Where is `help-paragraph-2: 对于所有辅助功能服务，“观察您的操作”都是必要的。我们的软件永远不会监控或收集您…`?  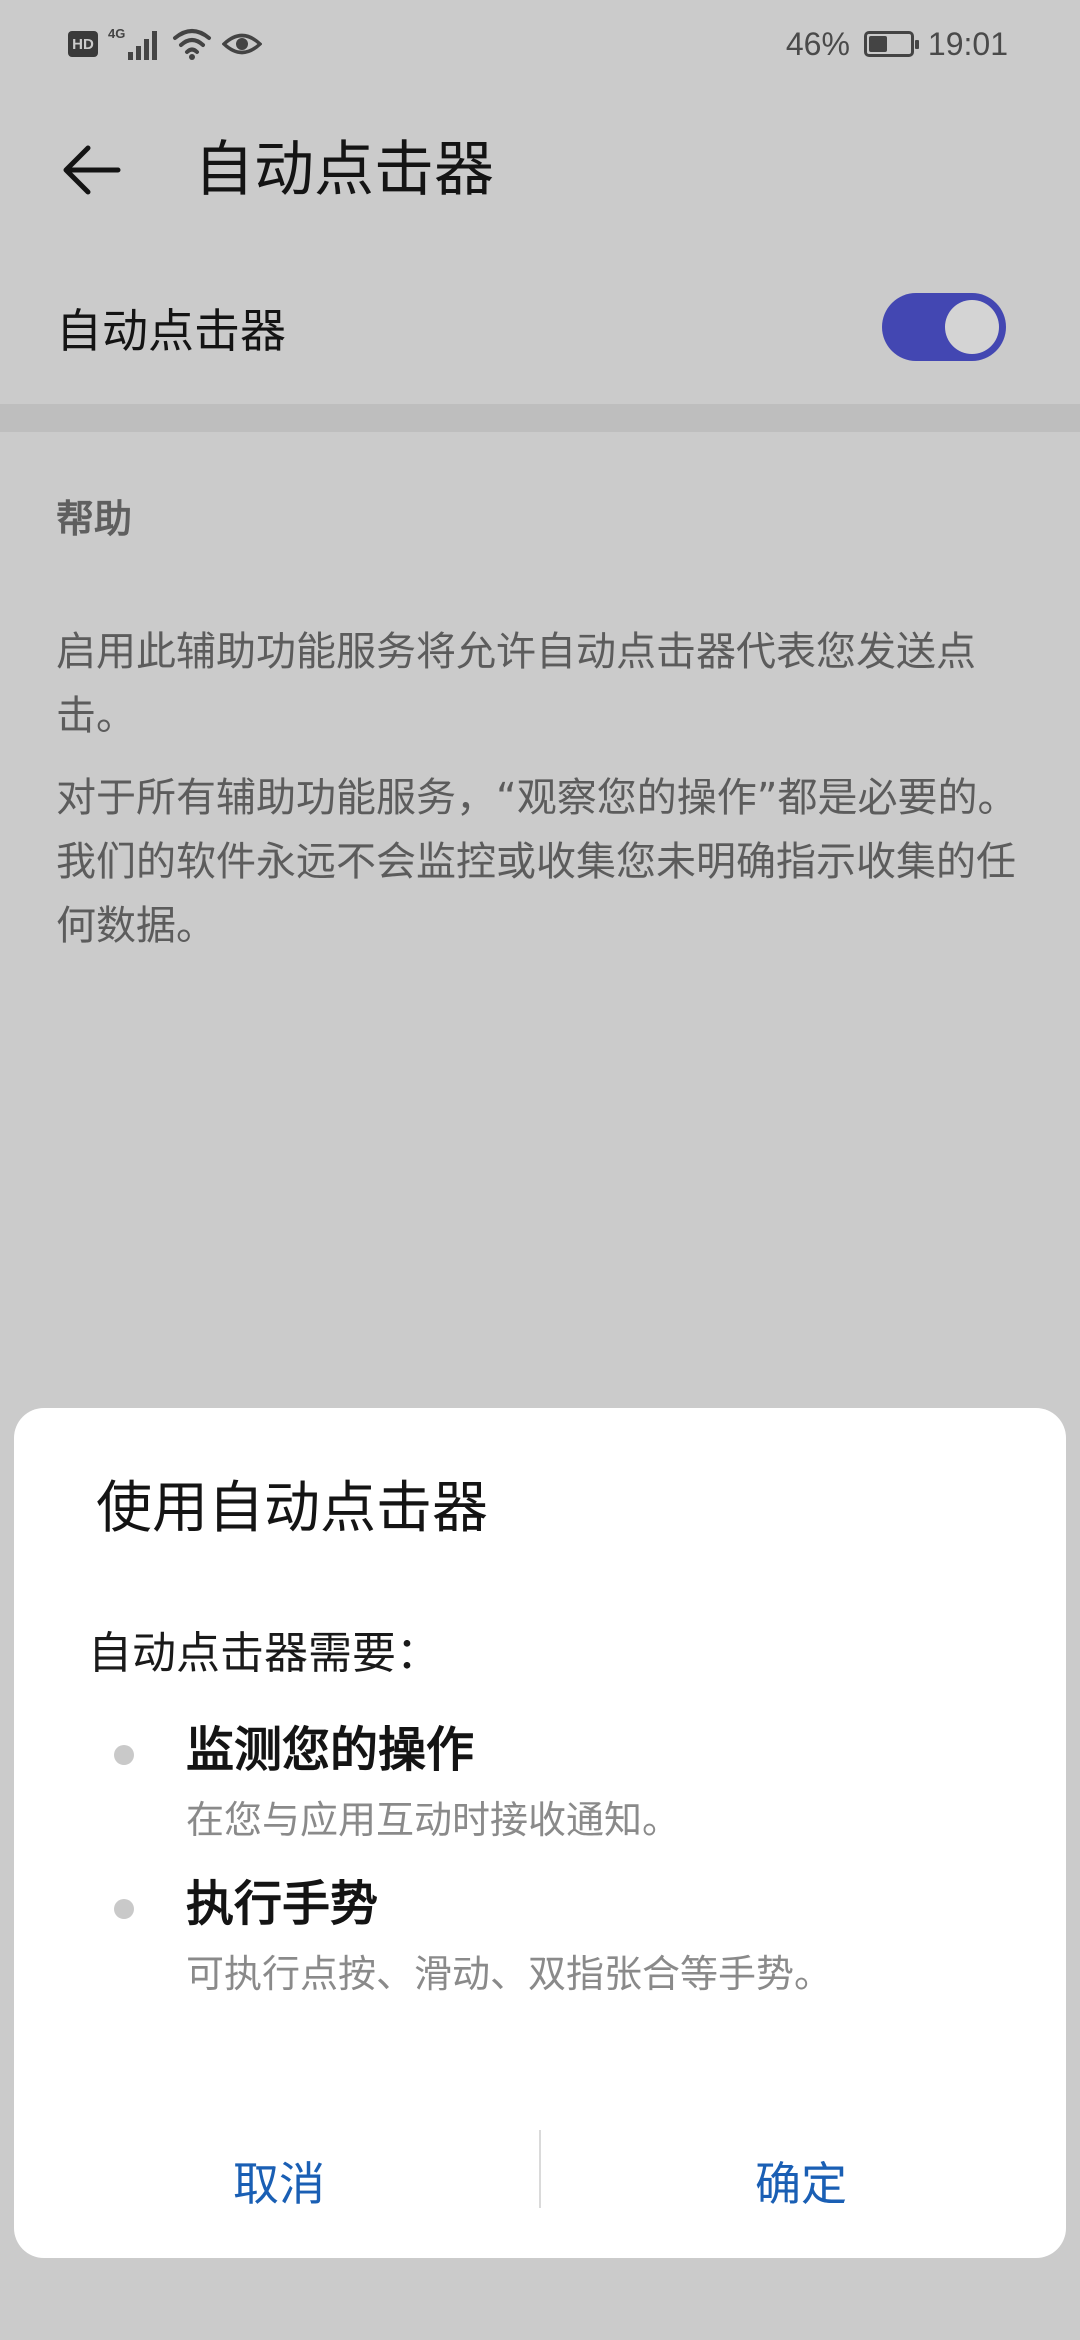 help-paragraph-2: 对于所有辅助功能服务，“观察您的操作”都是必要的。我们的软件永远不会监控或收集您… is located at coordinates (537, 862).